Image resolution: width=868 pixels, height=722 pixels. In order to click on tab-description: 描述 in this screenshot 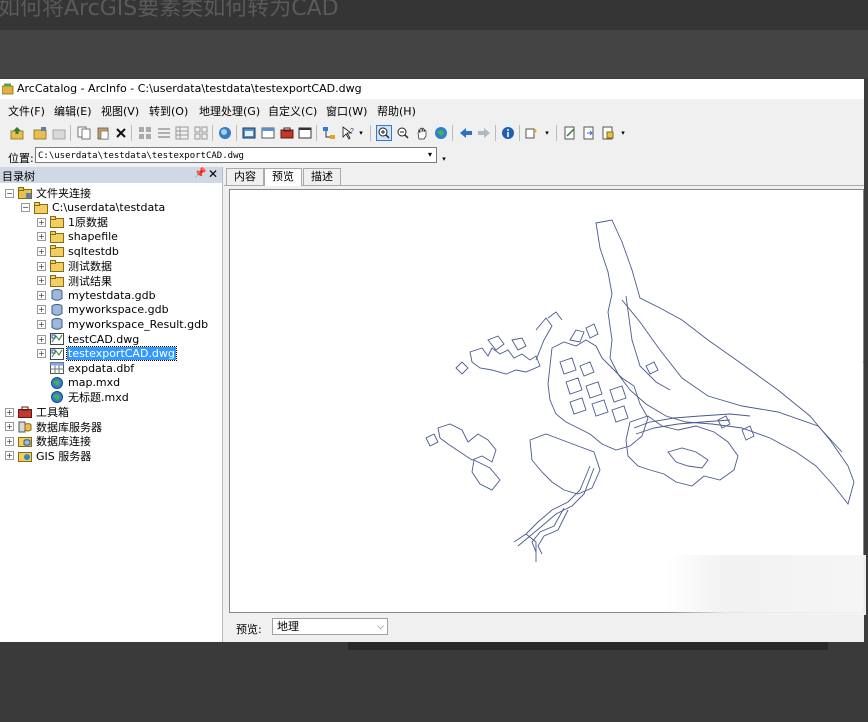, I will do `click(322, 176)`.